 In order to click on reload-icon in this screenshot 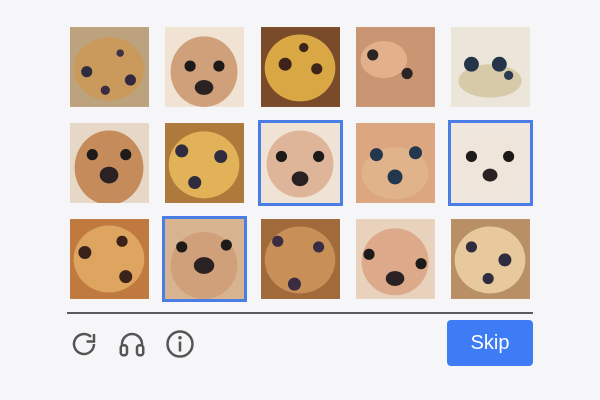, I will do `click(84, 344)`.